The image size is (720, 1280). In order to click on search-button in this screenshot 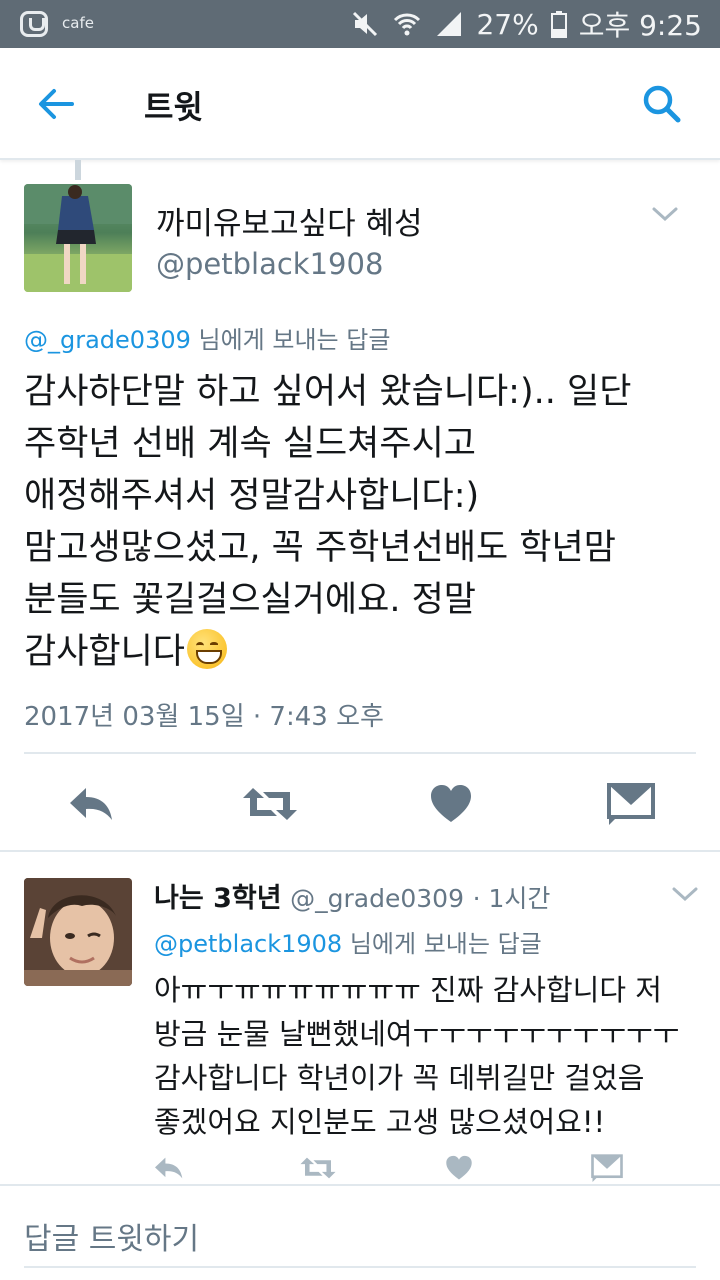, I will do `click(662, 104)`.